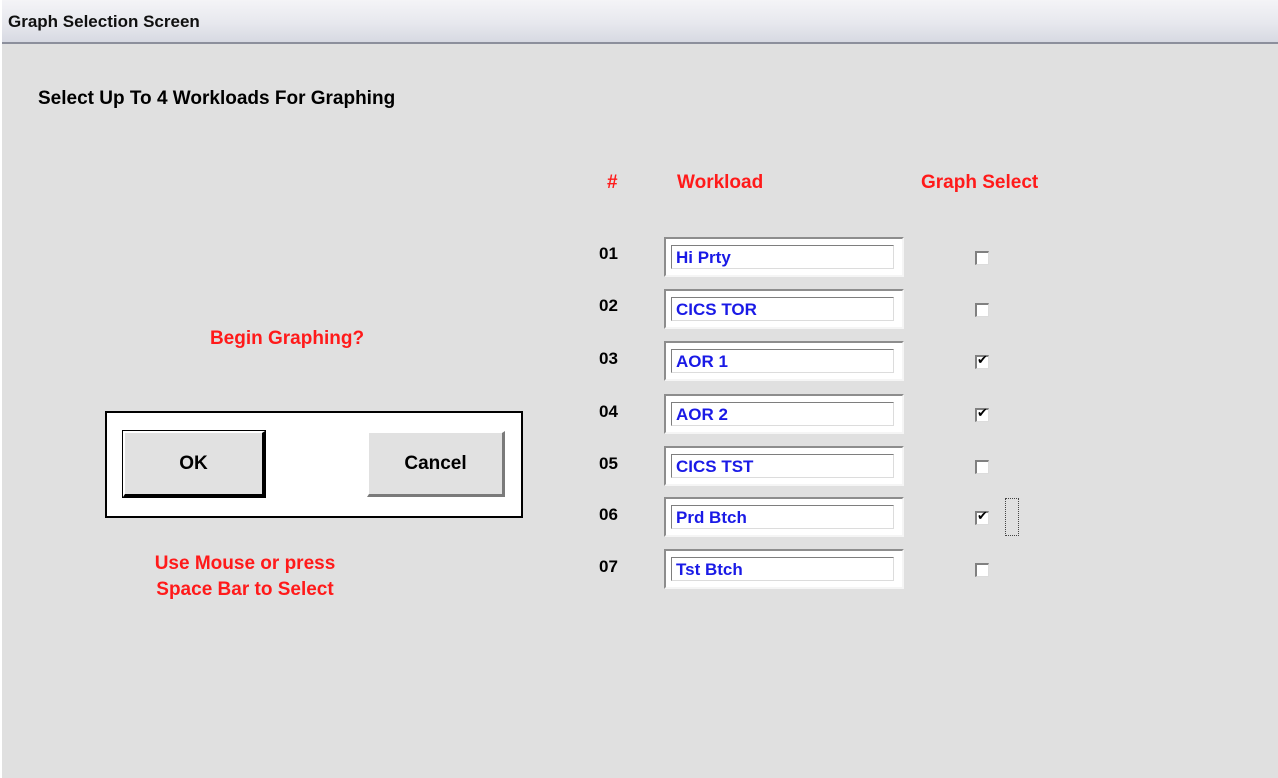  I want to click on workload-field: AOR 2, so click(784, 414).